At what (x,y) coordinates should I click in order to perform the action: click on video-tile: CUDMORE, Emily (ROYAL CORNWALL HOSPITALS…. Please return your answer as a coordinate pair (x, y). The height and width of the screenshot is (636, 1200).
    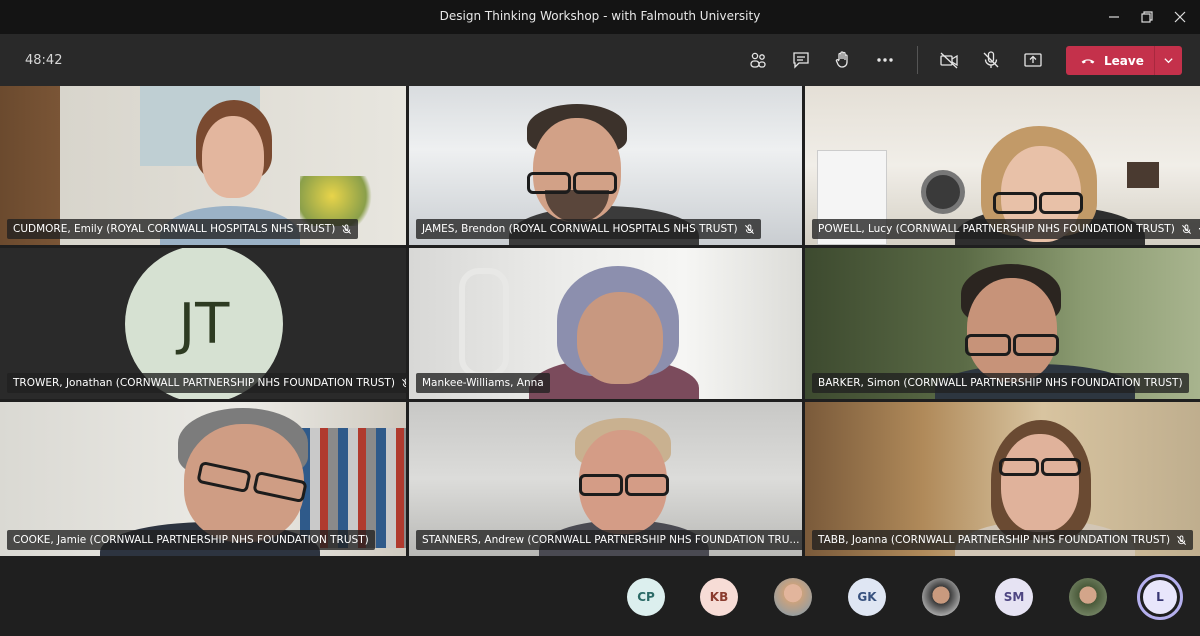
    Looking at the image, I should click on (203, 165).